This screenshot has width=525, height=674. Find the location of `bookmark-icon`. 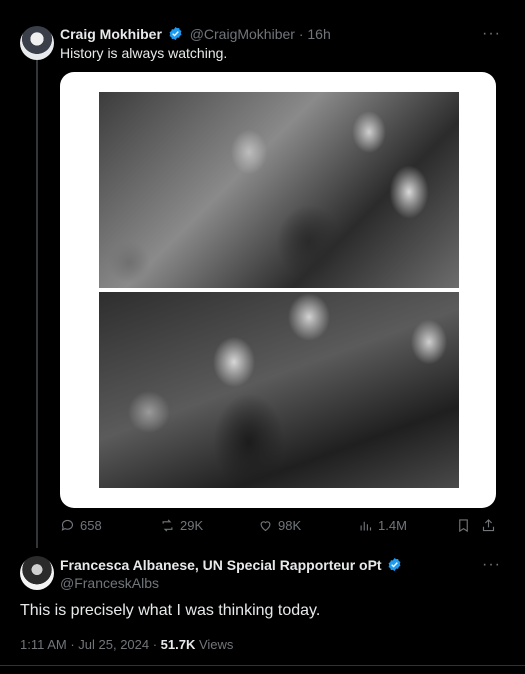

bookmark-icon is located at coordinates (463, 526).